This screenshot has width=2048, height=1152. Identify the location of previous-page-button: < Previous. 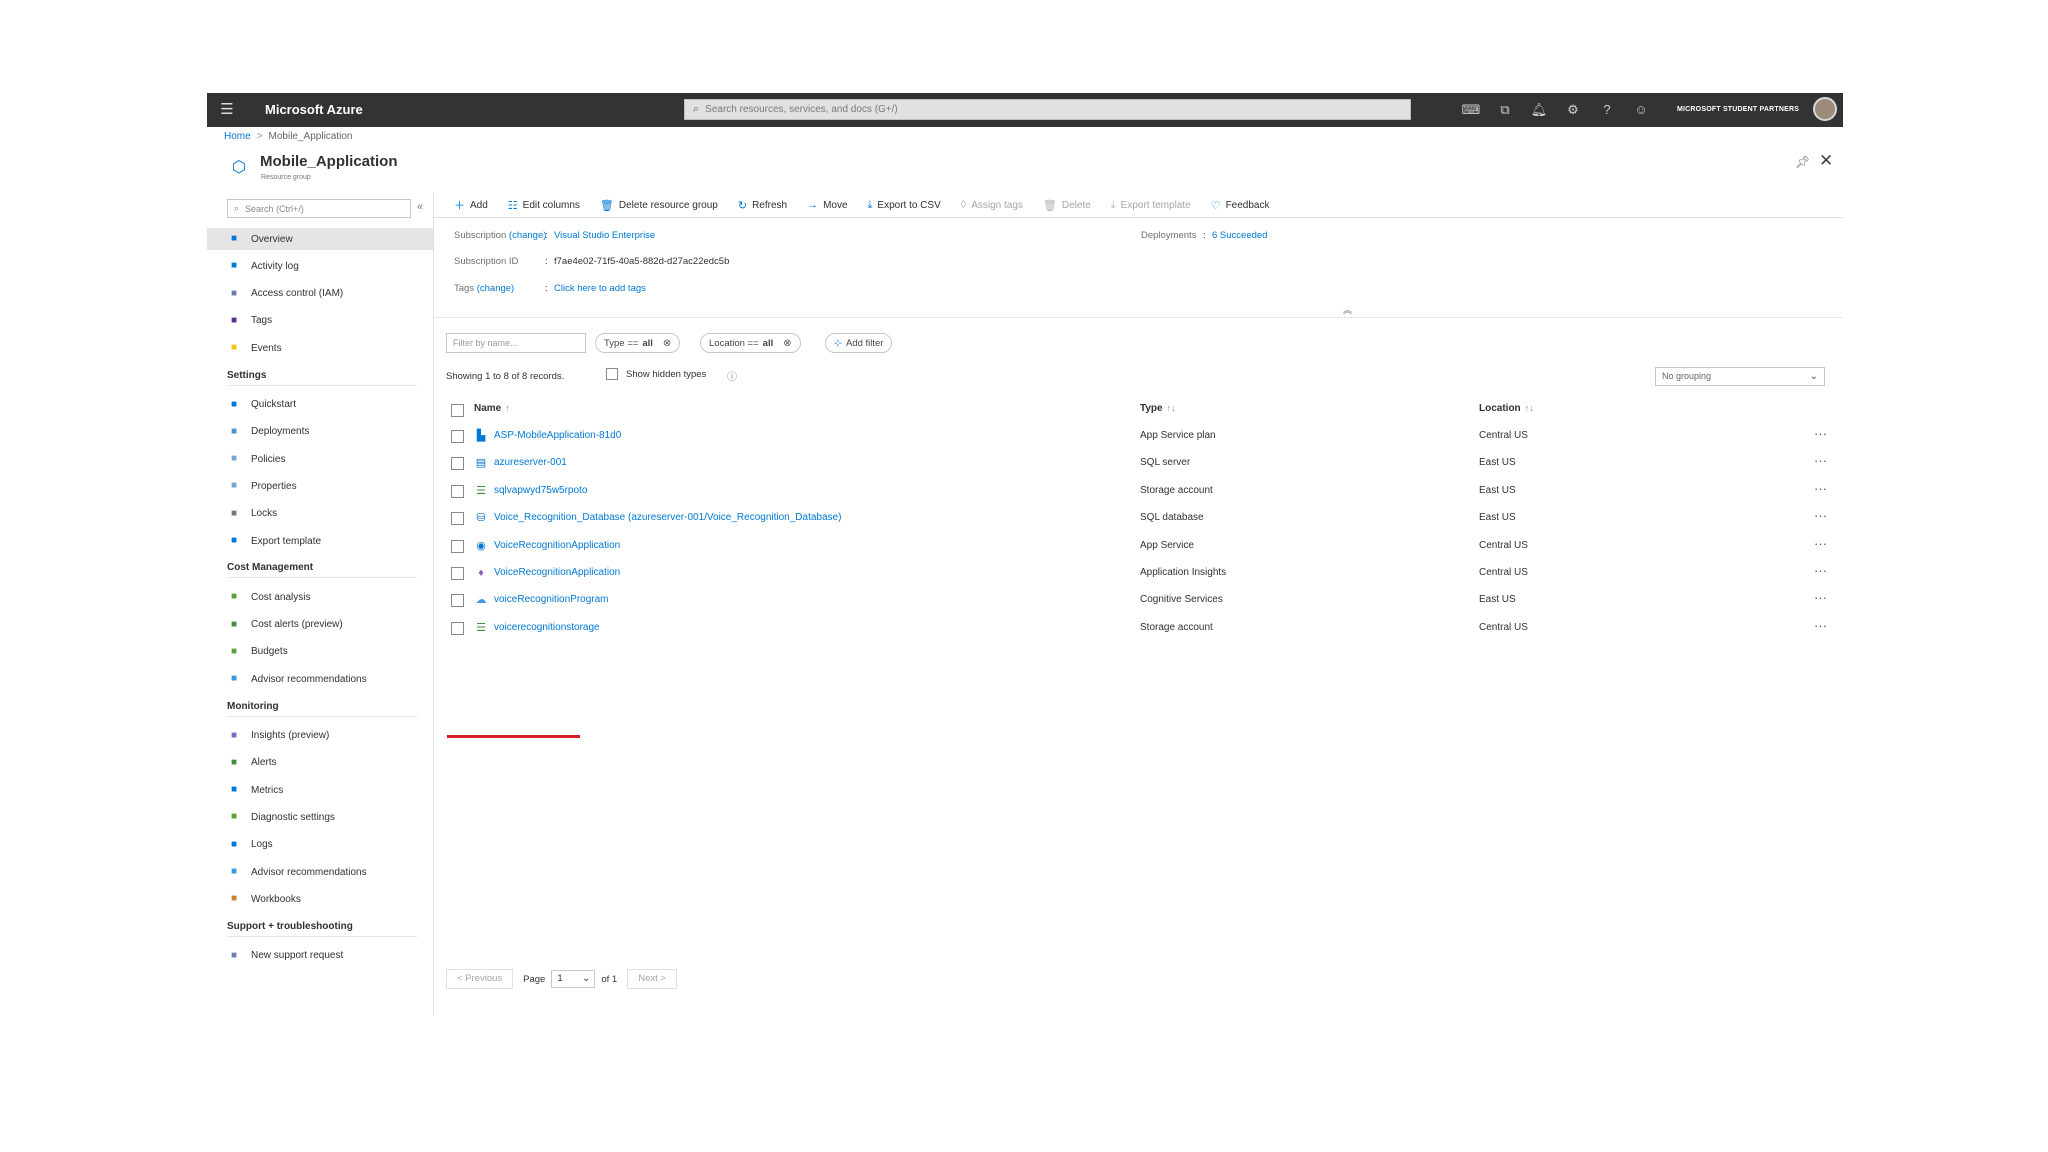
(480, 979).